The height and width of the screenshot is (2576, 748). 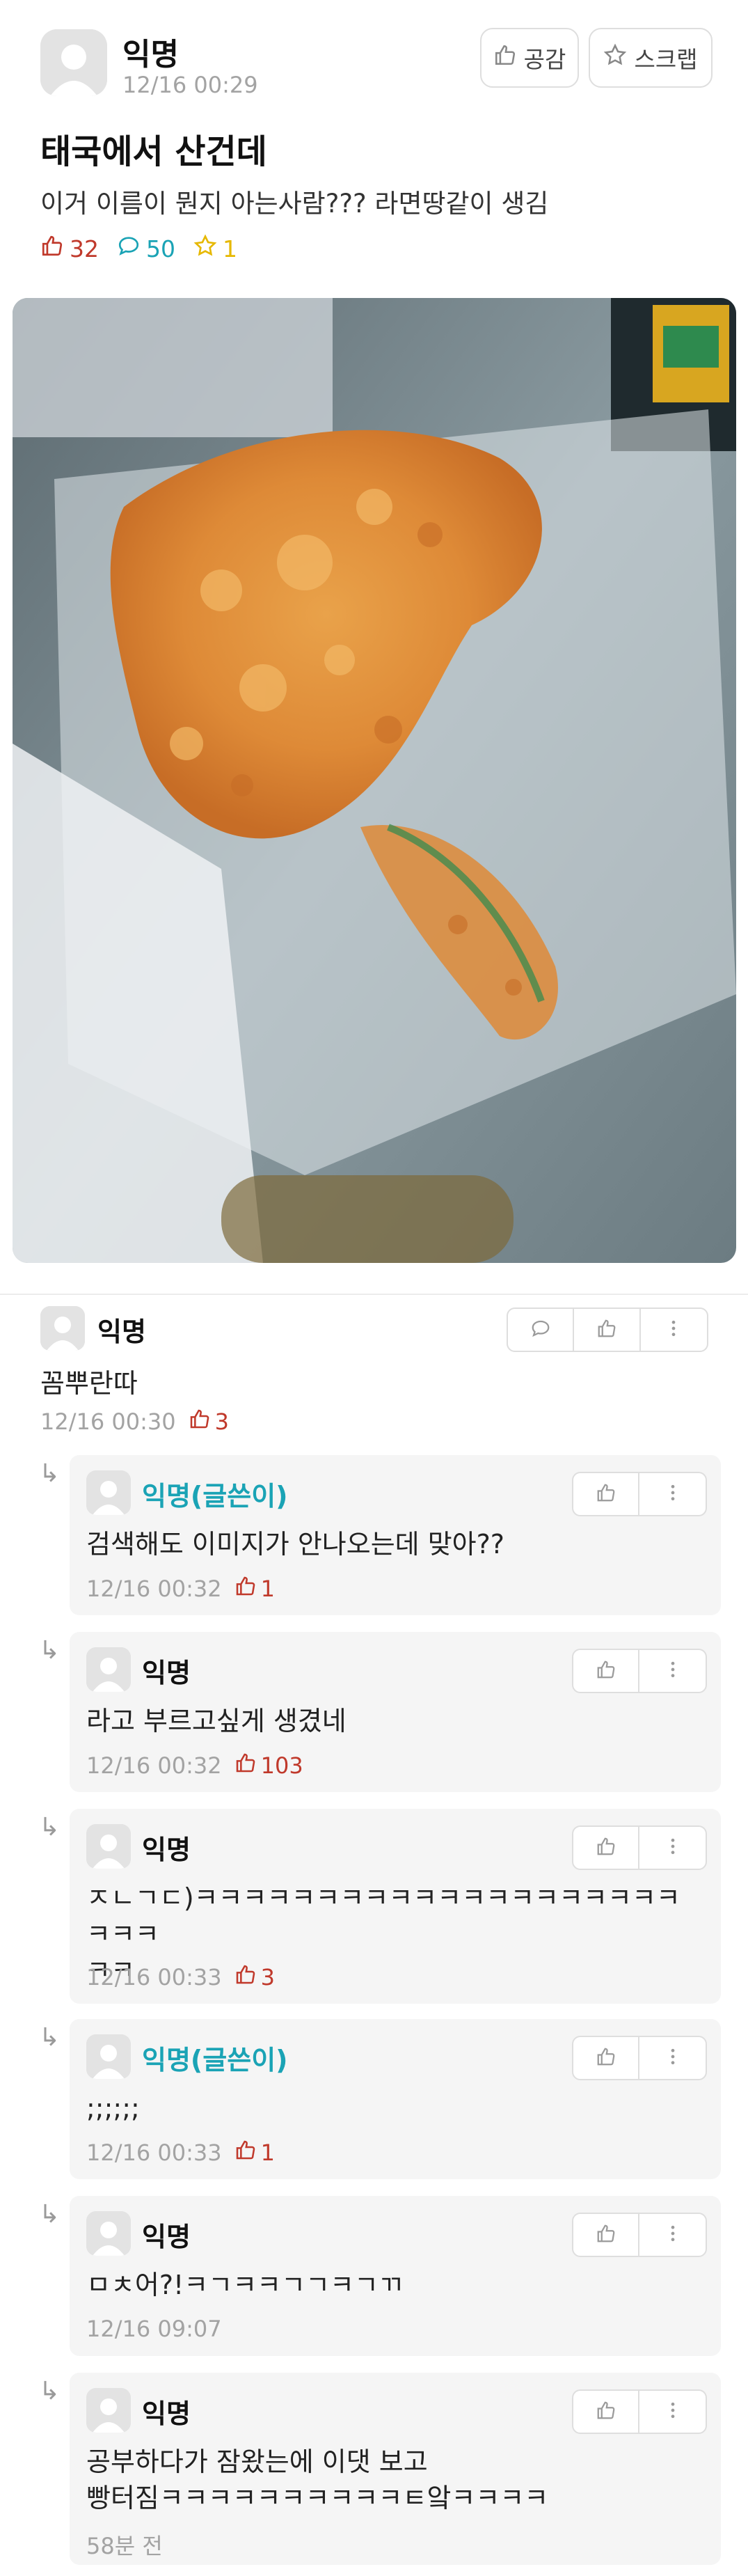 I want to click on reply-like-count: 103, so click(x=268, y=1766).